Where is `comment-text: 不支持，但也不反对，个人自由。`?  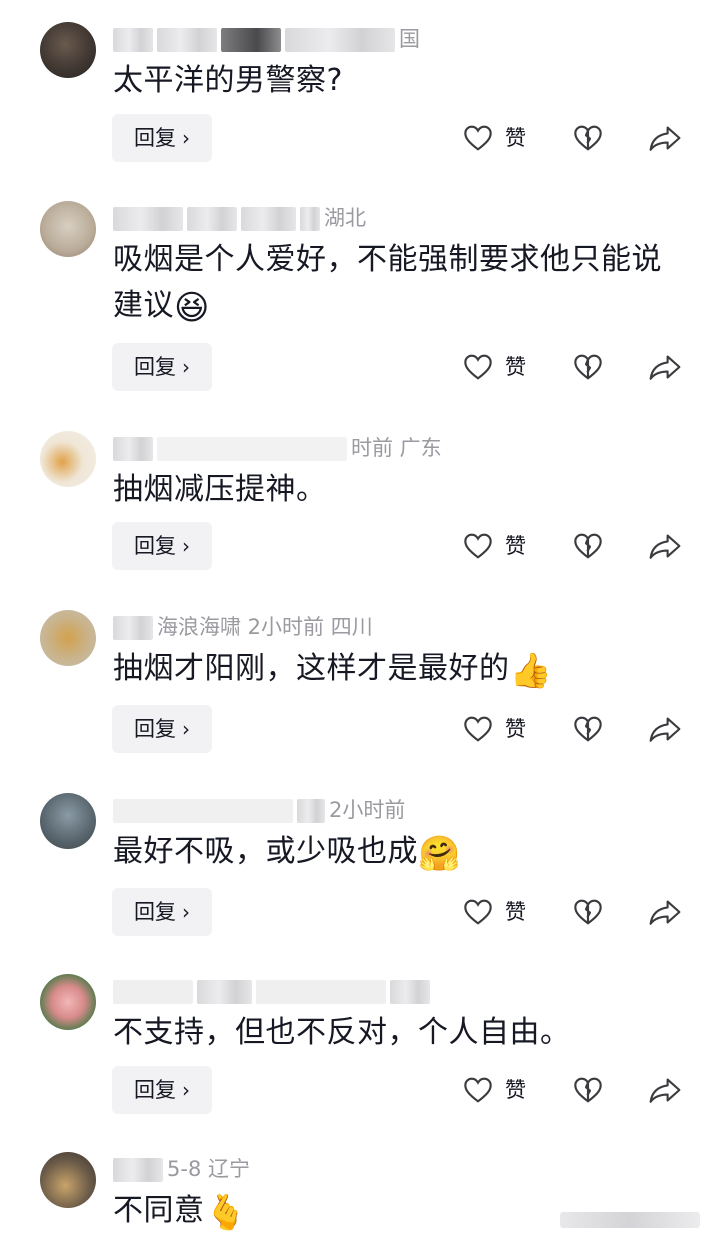
comment-text: 不支持，但也不反对，个人自由。 is located at coordinates (342, 1032).